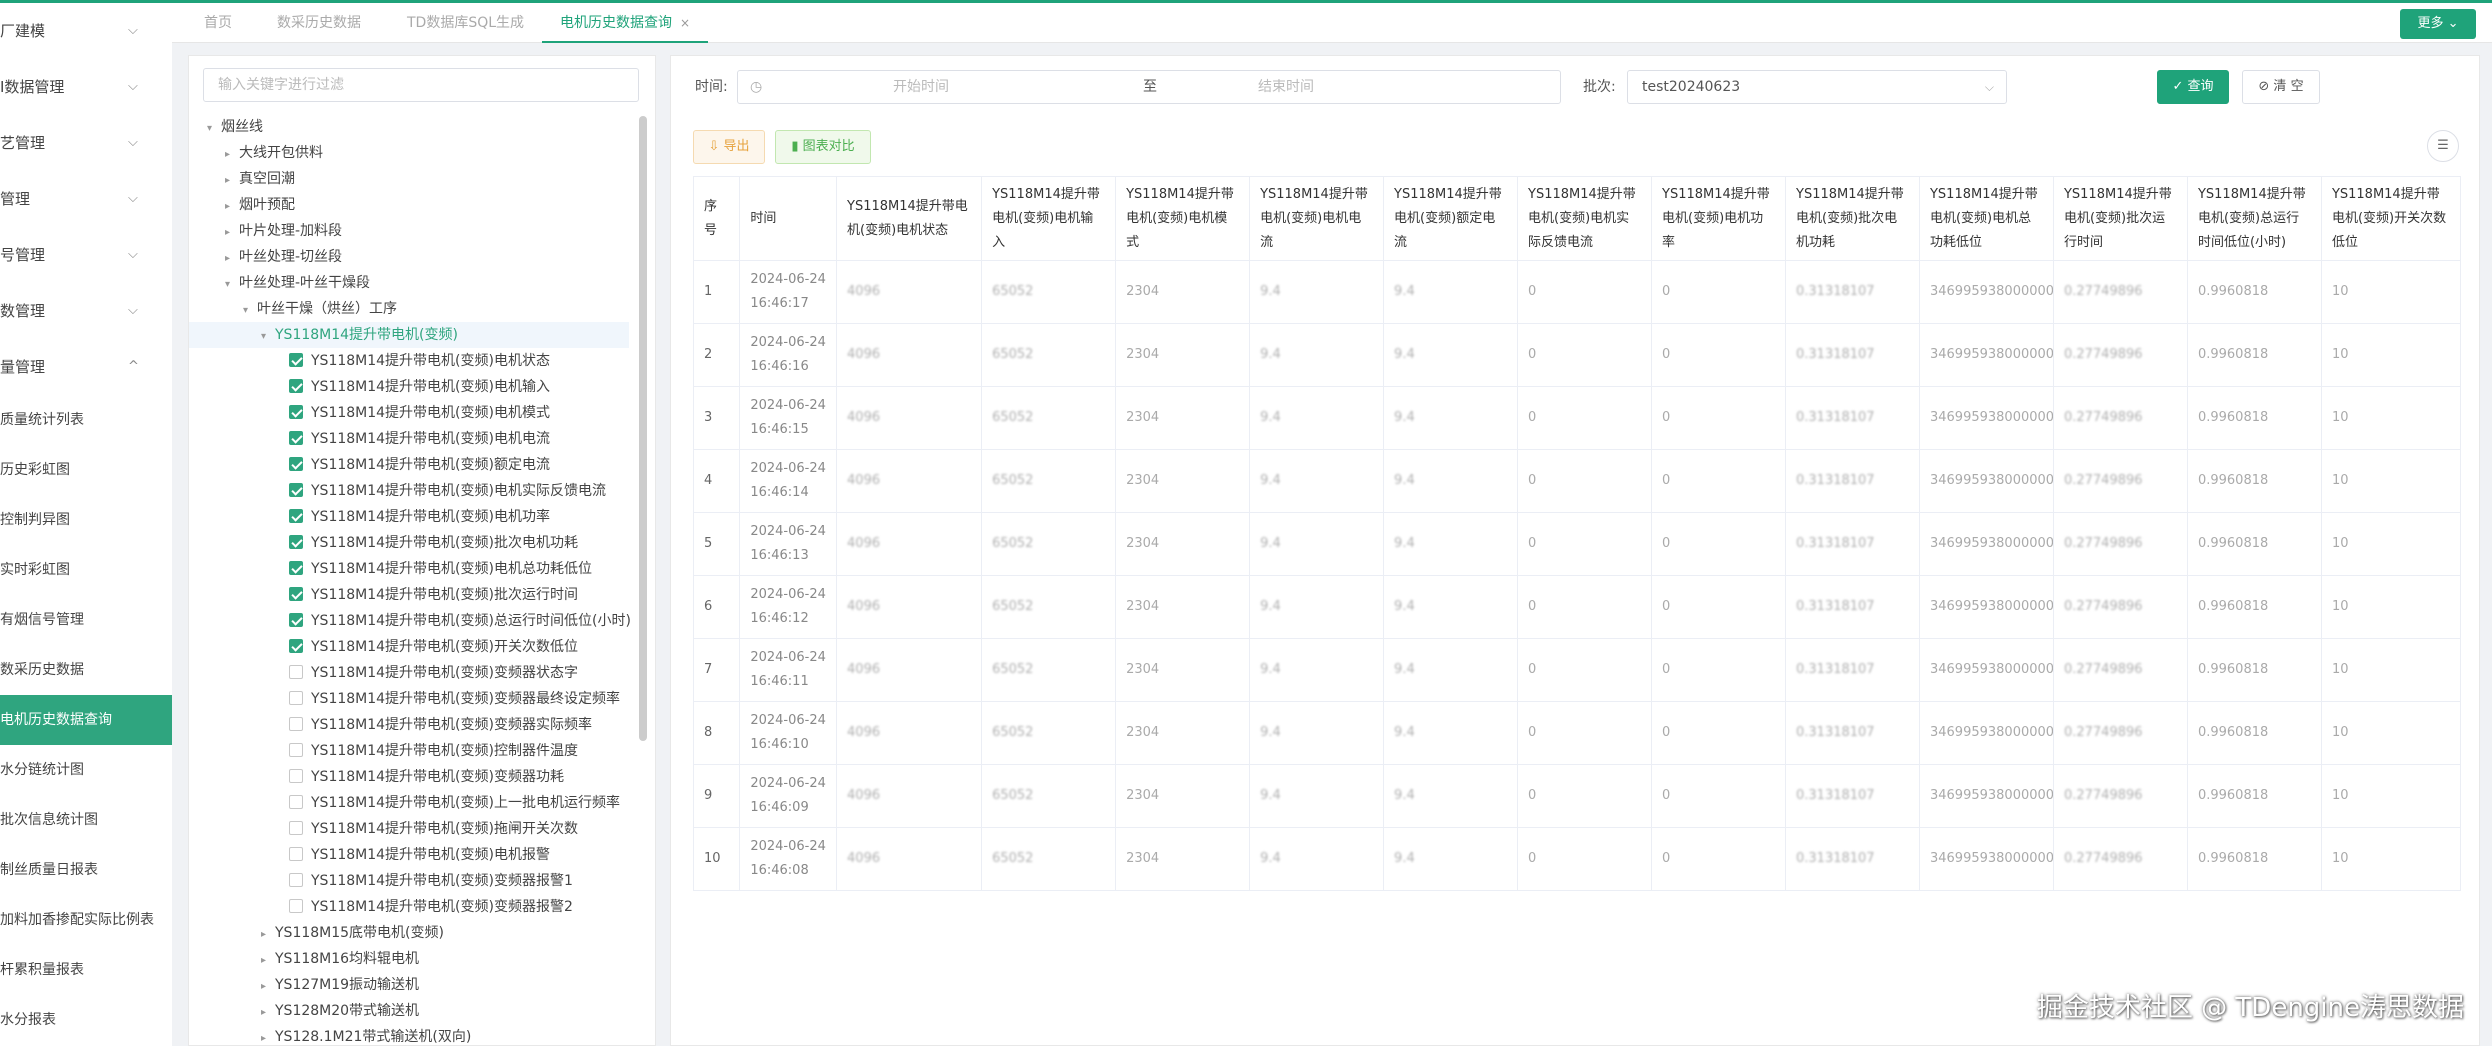 Image resolution: width=2492 pixels, height=1046 pixels. Describe the element at coordinates (86, 470) in the screenshot. I see `sidebar-subitem-1: 历史彩虹图` at that location.